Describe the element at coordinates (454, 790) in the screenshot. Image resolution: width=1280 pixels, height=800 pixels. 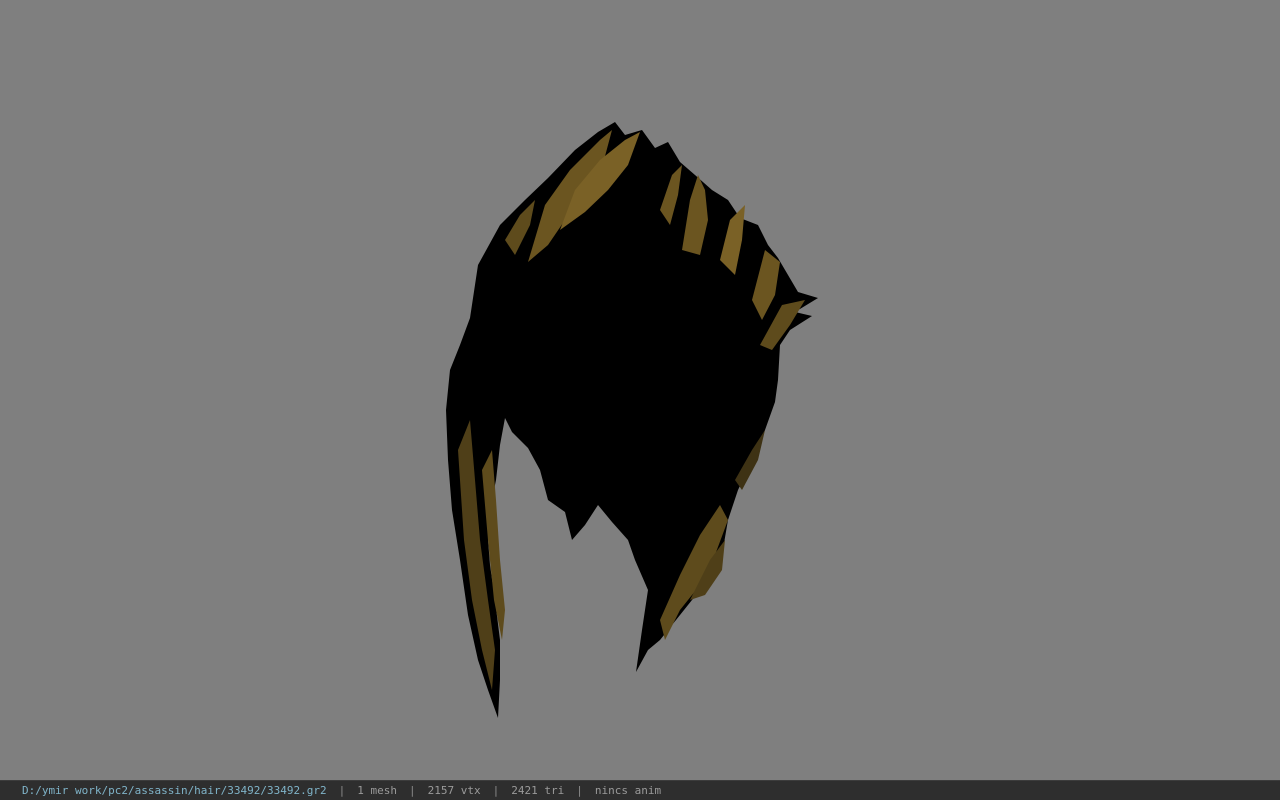
I see `vertex-count: 2157 vtx` at that location.